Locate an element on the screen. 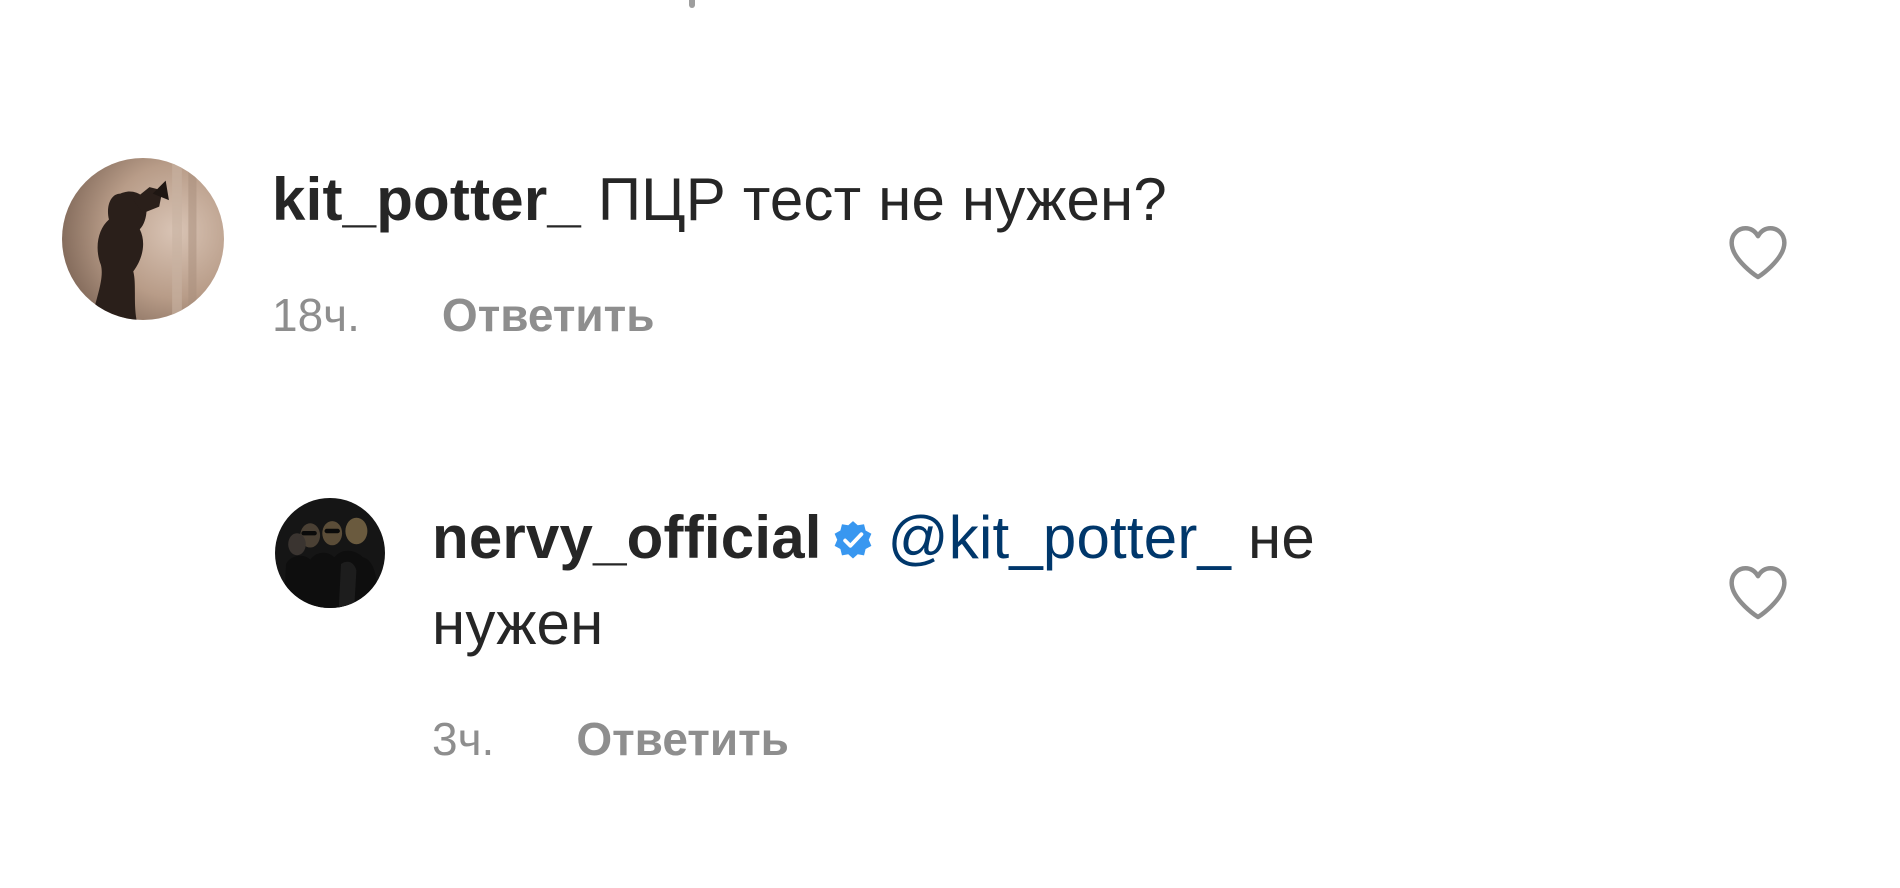  comment-text: ПЦР тест не нужен? is located at coordinates (882, 199).